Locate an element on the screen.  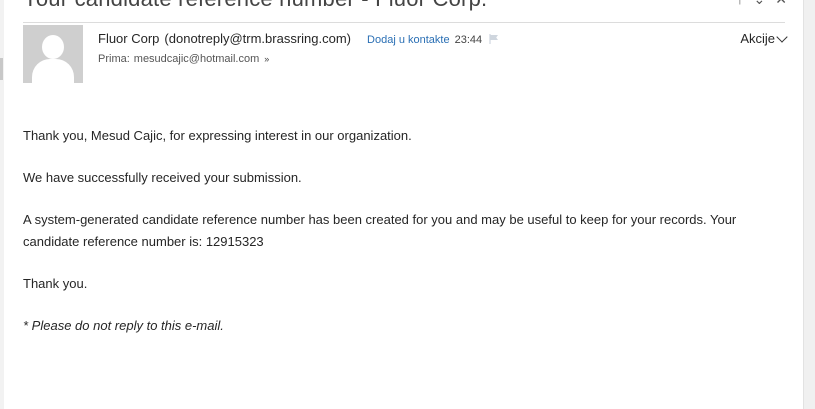
actions-menu-button: Akcije is located at coordinates (764, 38).